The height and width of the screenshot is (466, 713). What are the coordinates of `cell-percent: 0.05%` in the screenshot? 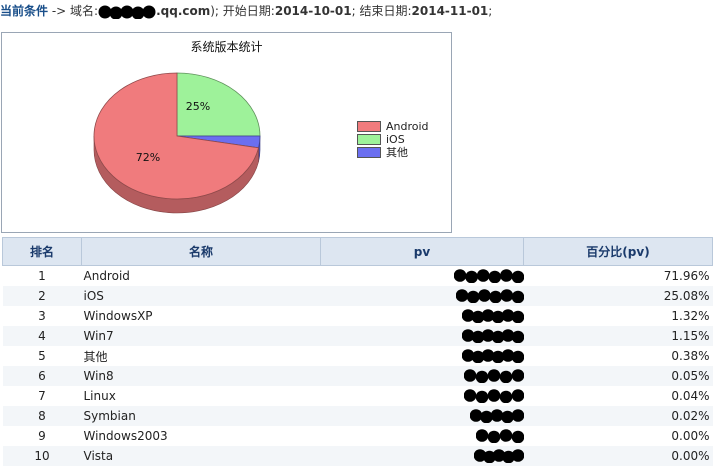 It's located at (618, 376).